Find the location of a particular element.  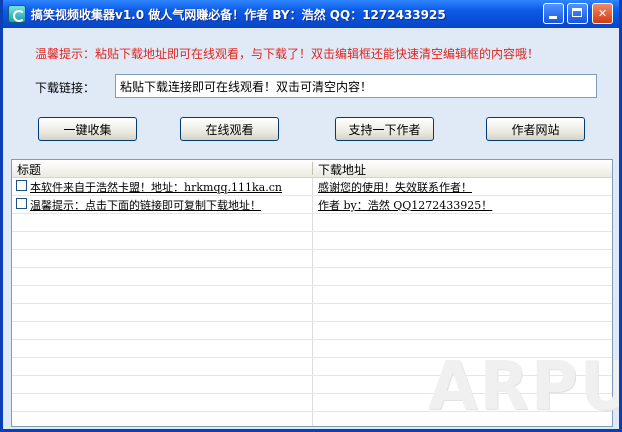

watch-online-button: 在线观看 is located at coordinates (229, 129).